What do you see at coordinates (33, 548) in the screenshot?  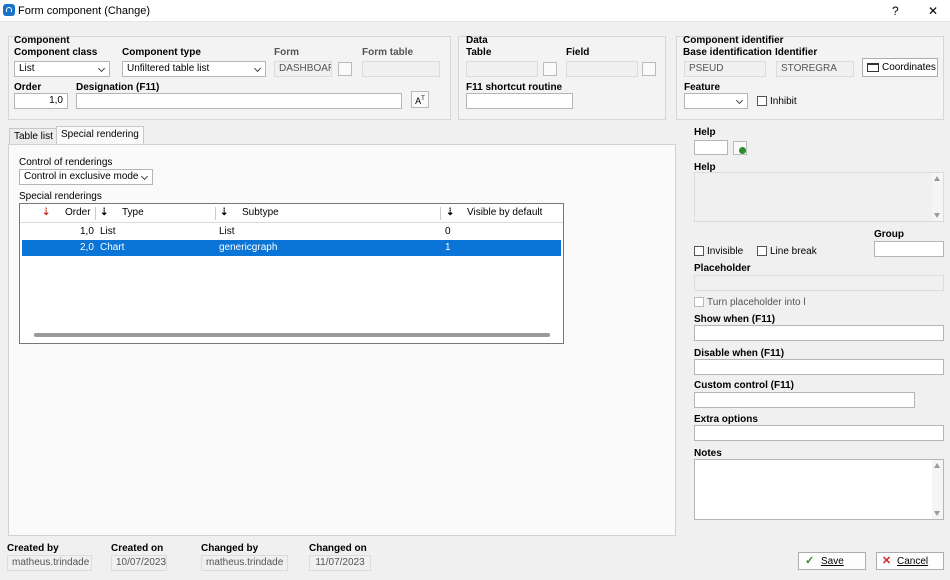 I see `created-by-label: Created by` at bounding box center [33, 548].